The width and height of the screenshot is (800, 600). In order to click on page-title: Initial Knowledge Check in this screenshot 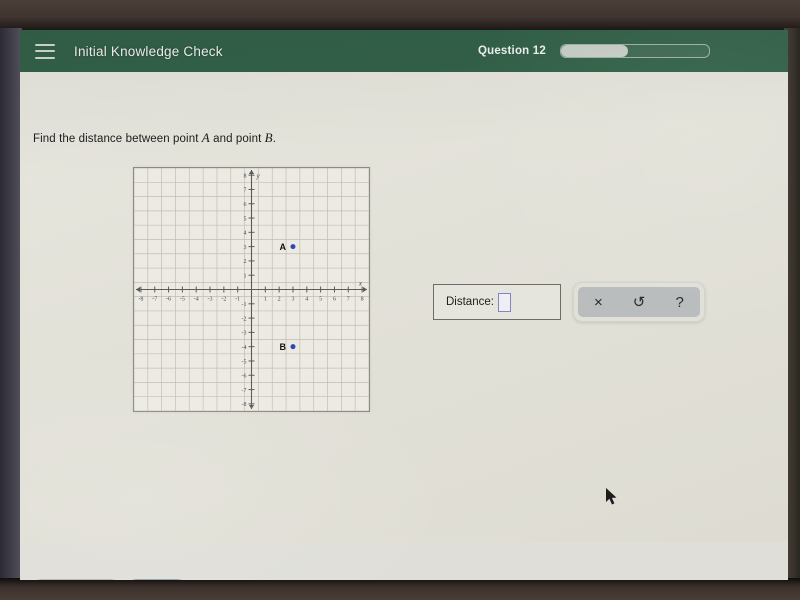, I will do `click(148, 51)`.